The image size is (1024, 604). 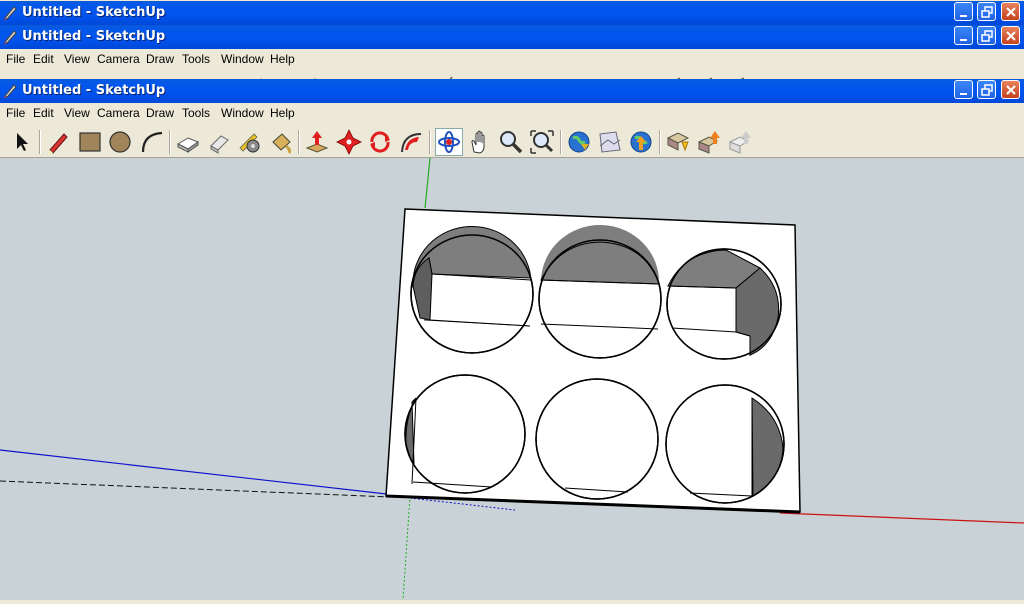 I want to click on rectangle-icon, so click(x=90, y=142).